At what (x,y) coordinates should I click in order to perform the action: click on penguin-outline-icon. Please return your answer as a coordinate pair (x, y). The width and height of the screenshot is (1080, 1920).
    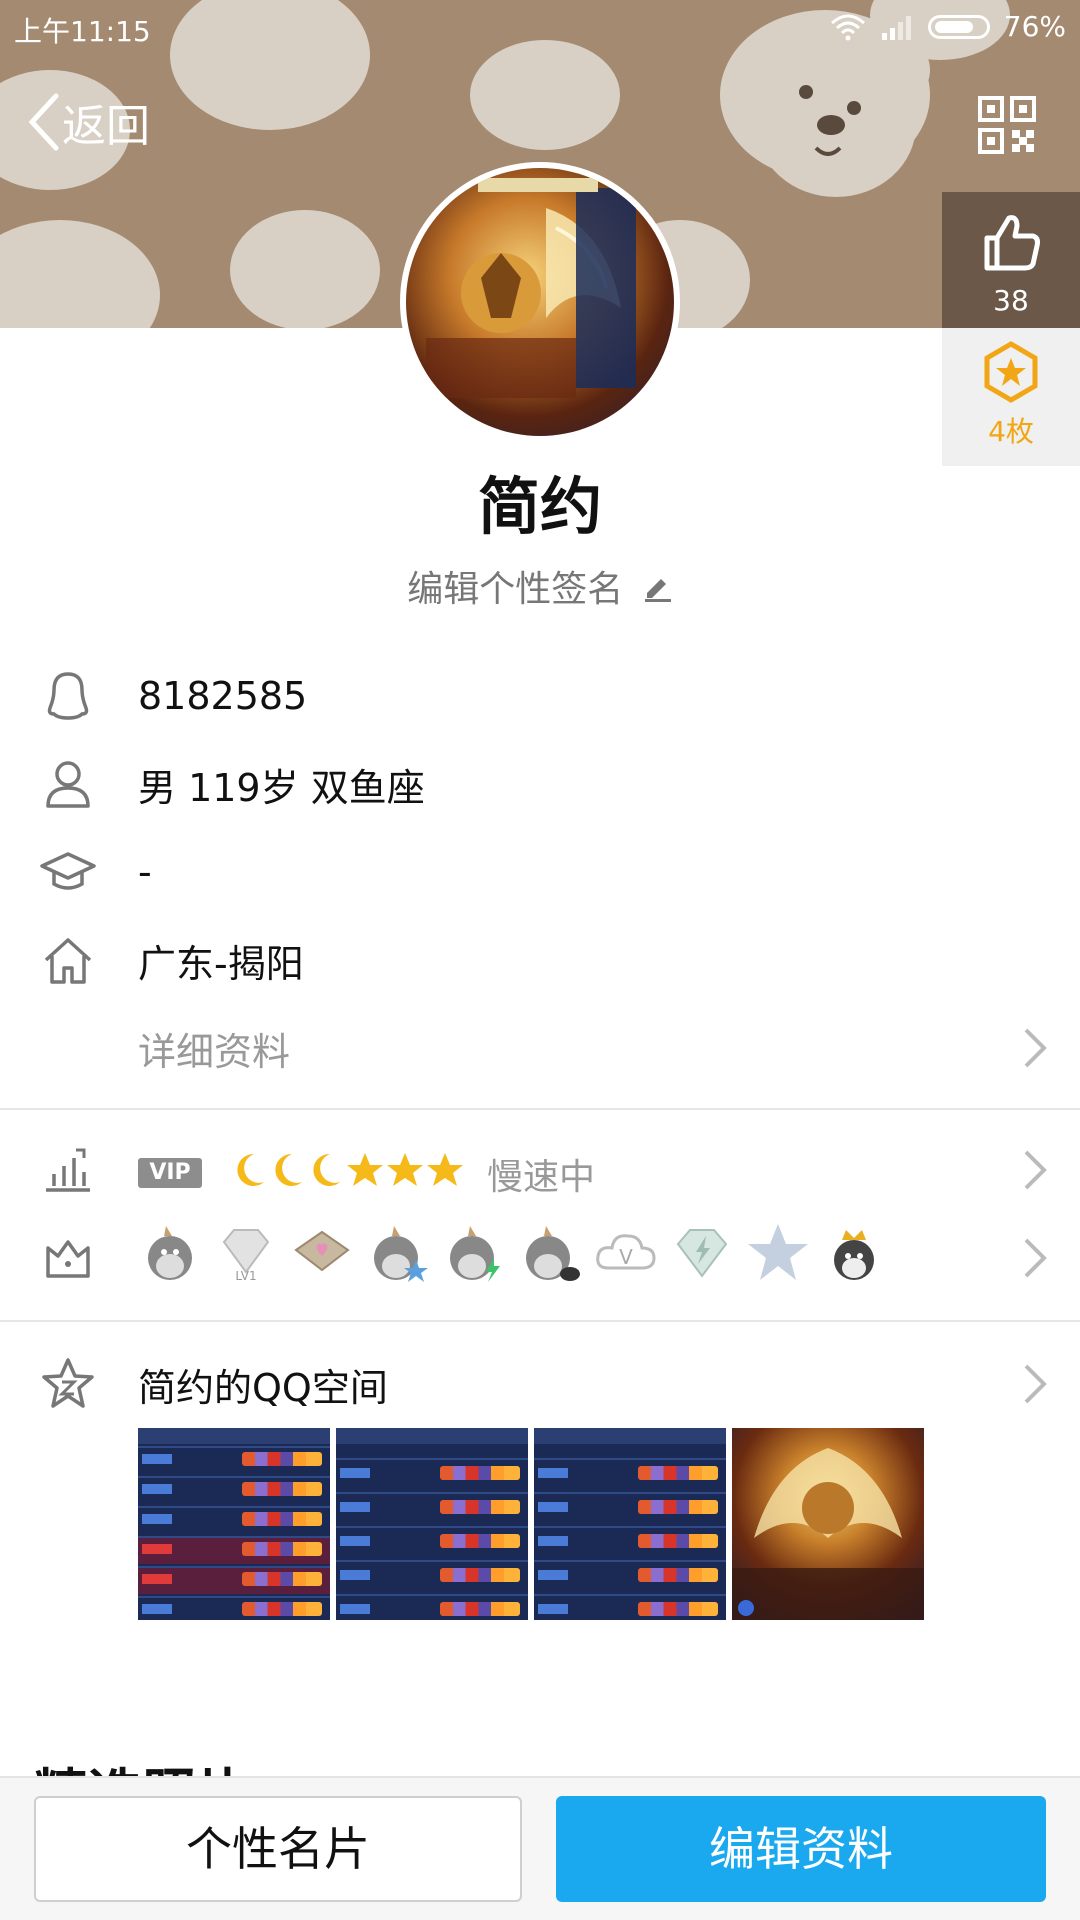
    Looking at the image, I should click on (68, 696).